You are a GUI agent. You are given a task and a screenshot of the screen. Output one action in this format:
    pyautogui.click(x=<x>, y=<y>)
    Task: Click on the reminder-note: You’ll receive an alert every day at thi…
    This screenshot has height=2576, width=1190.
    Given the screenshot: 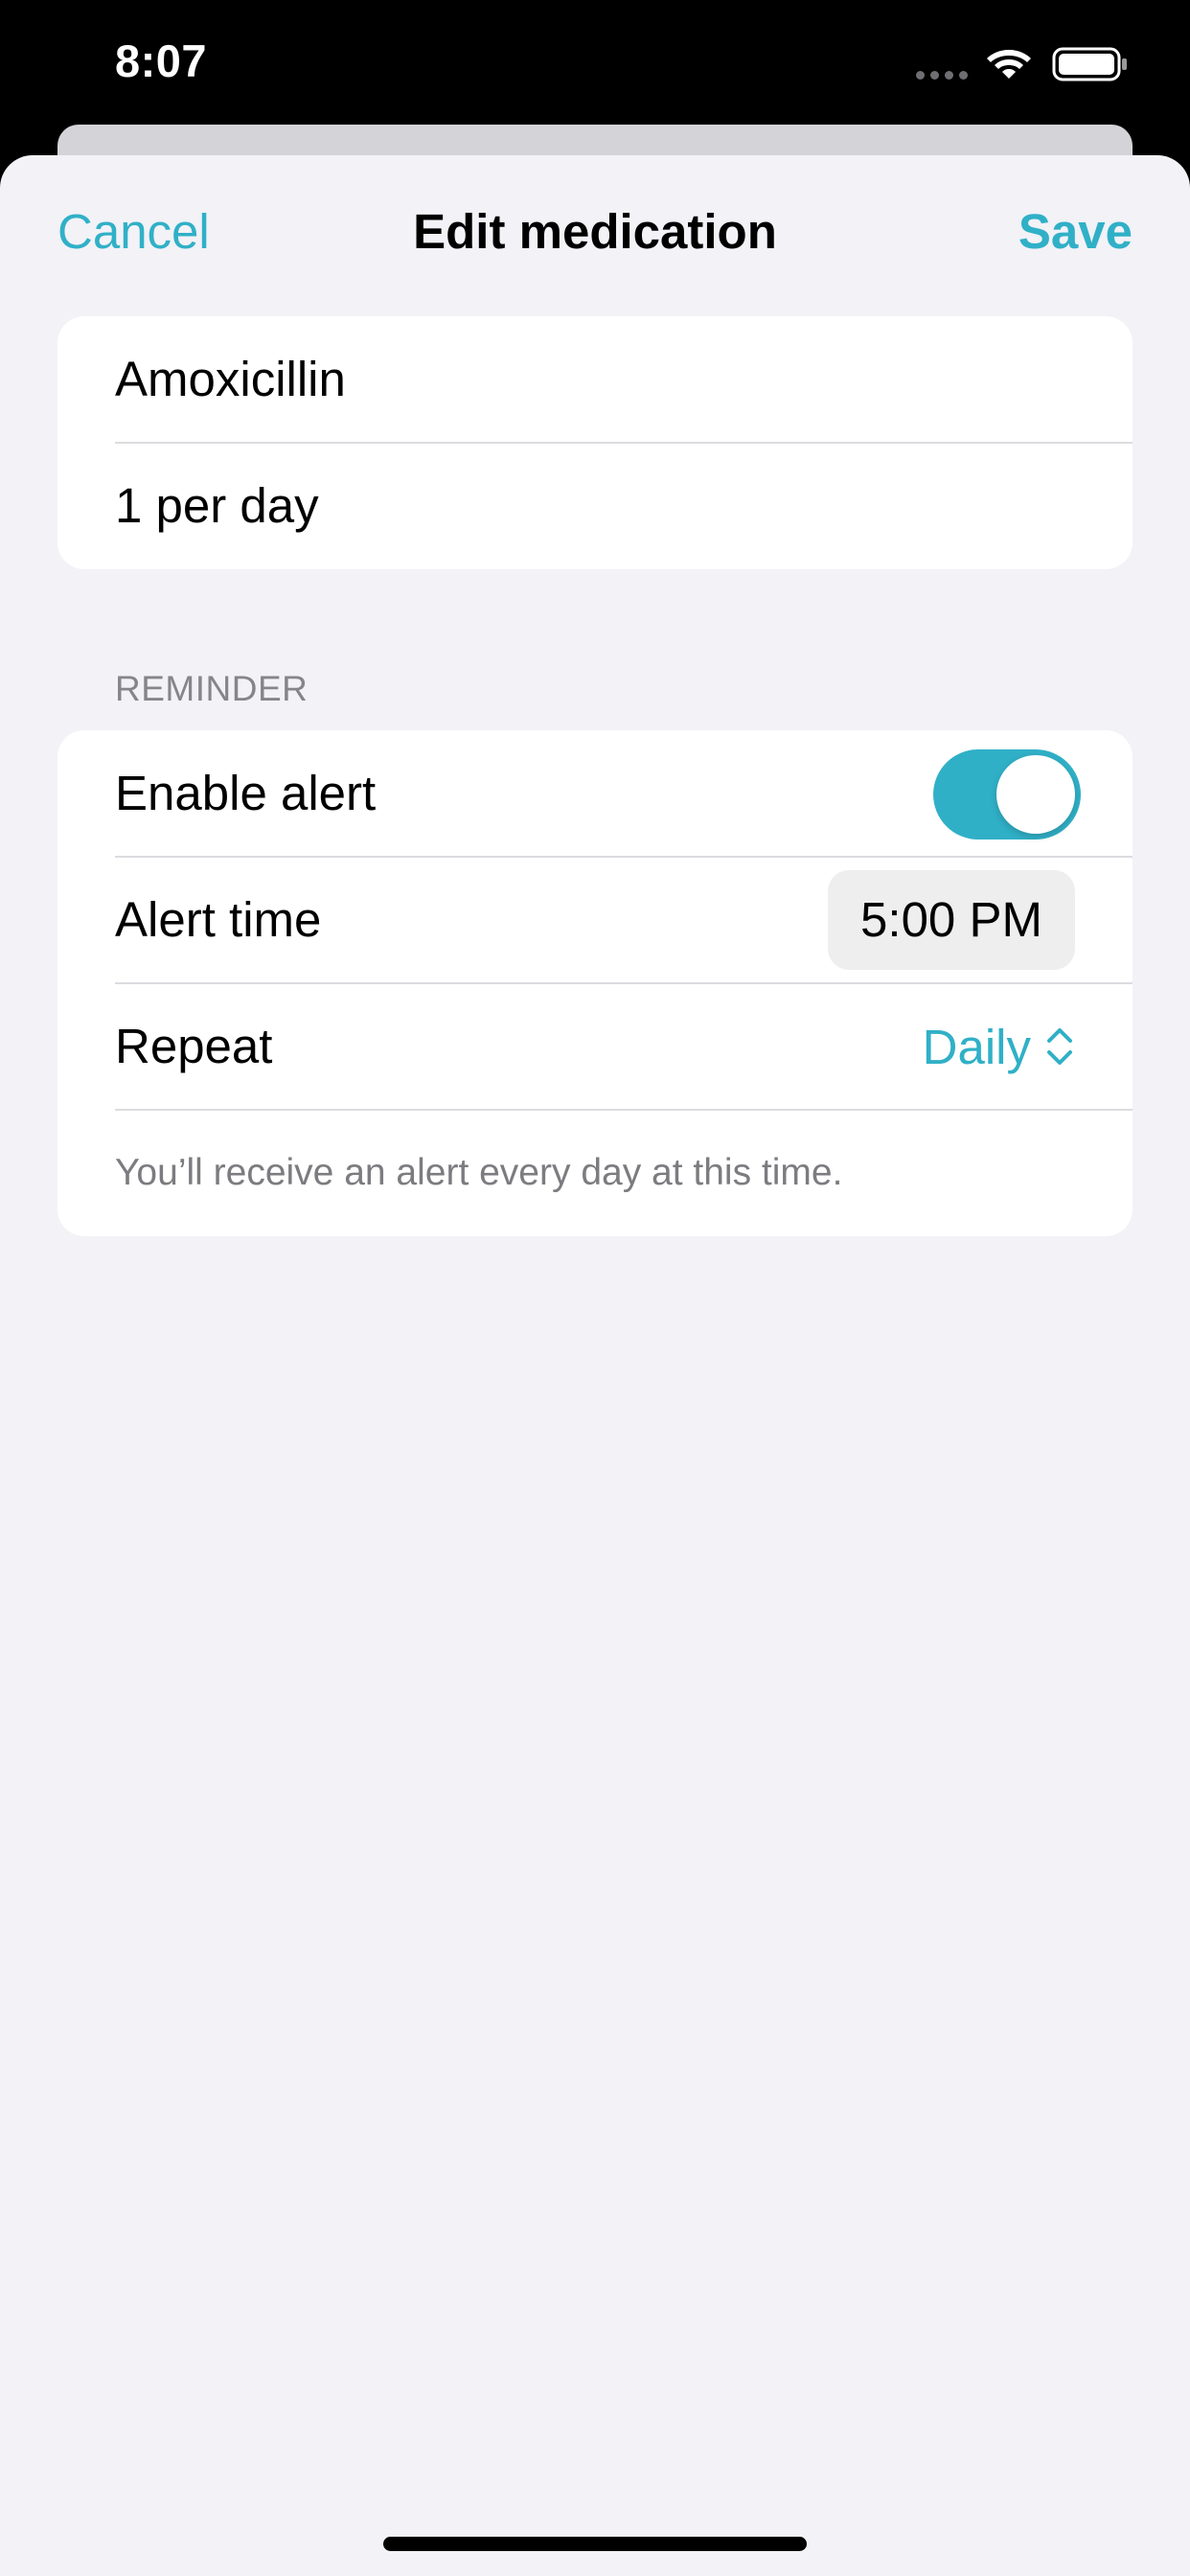 What is the action you would take?
    pyautogui.click(x=479, y=1172)
    